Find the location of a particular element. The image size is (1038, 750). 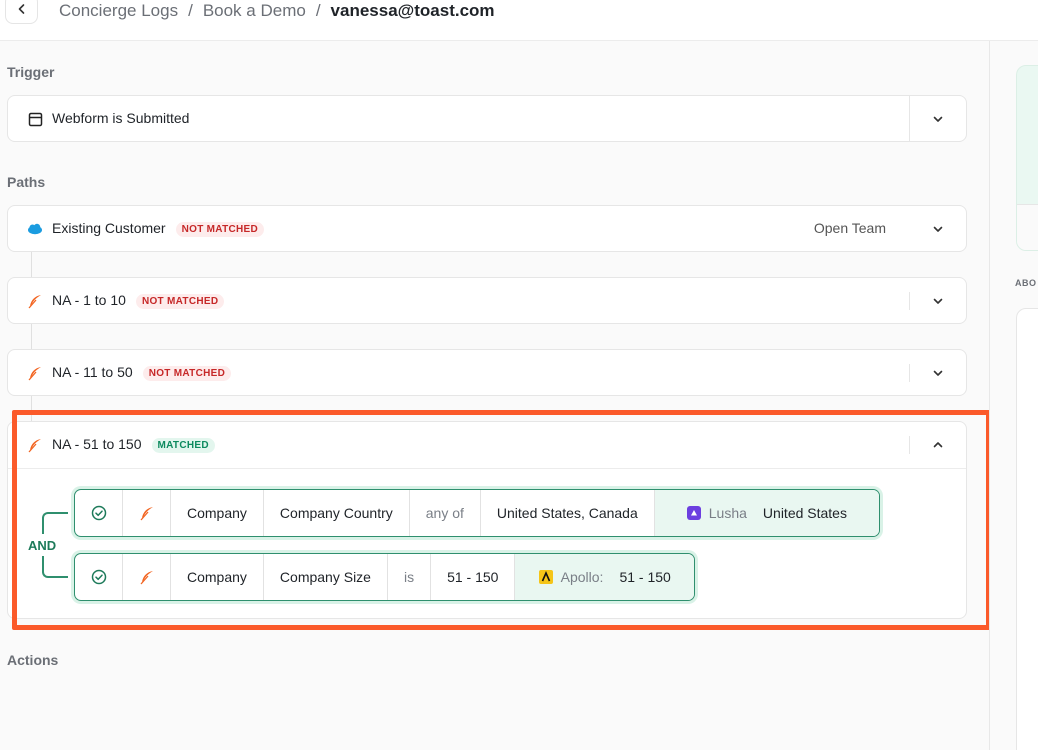

apollo-logo-icon is located at coordinates (545, 577).